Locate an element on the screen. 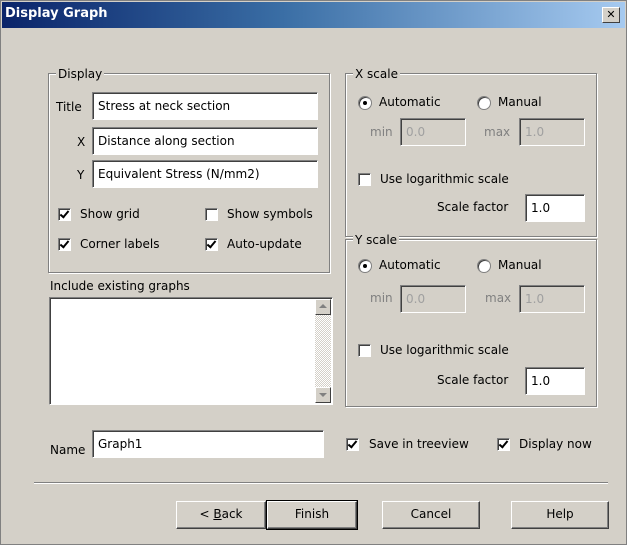 This screenshot has height=545, width=627. include-graphs-label: Include existing graphs is located at coordinates (120, 286).